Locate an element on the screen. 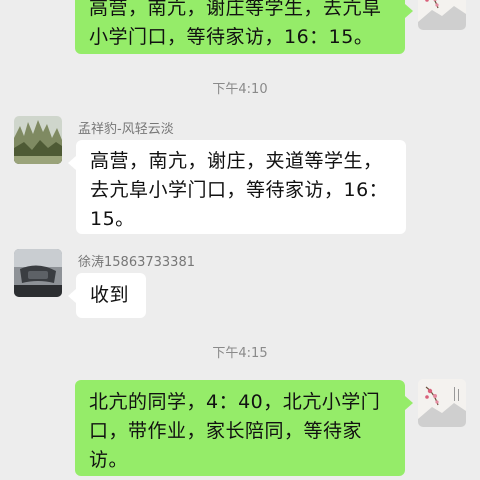 The image size is (480, 480). message-text: 高营，南亢，谢庄等学生，去亢阜小学门口，等待家访，16：15。 is located at coordinates (235, 24).